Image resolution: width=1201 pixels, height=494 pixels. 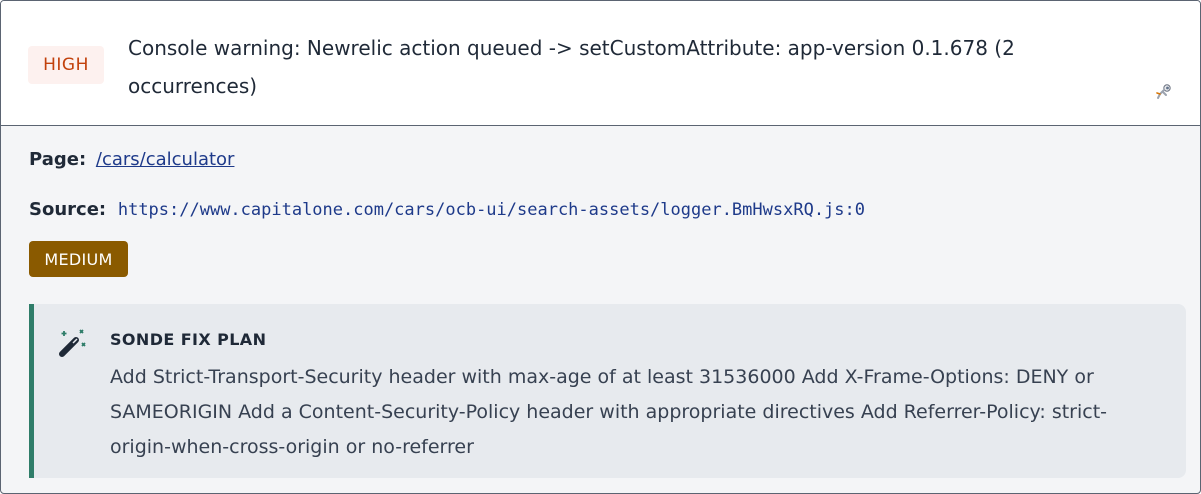 What do you see at coordinates (165, 159) in the screenshot?
I see `page-link: /cars/calculator` at bounding box center [165, 159].